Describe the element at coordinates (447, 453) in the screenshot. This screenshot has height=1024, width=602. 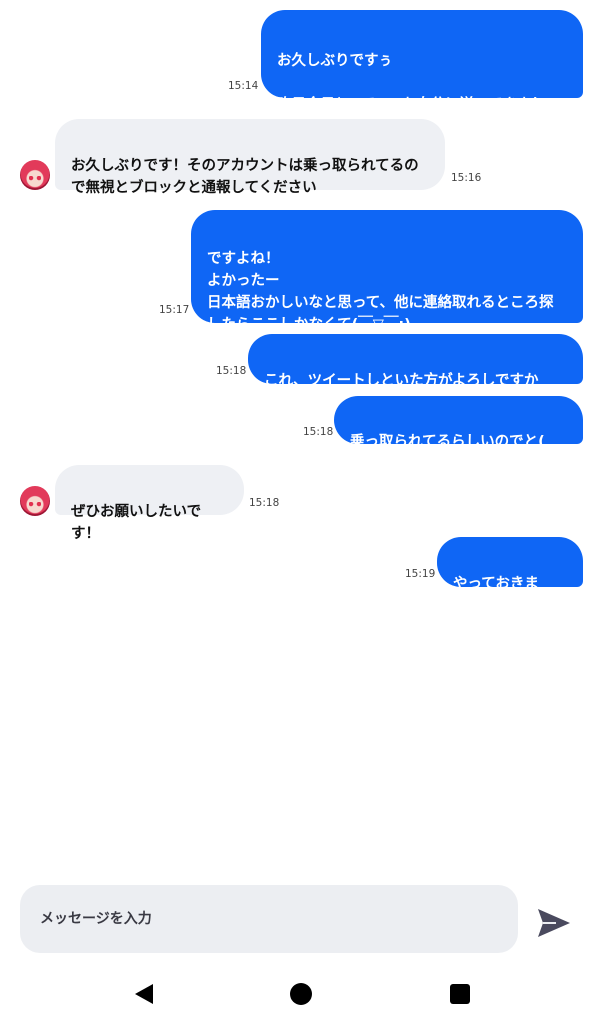
I see `message-text: 乗っ取られてるらしいのでと( 'ω')` at that location.